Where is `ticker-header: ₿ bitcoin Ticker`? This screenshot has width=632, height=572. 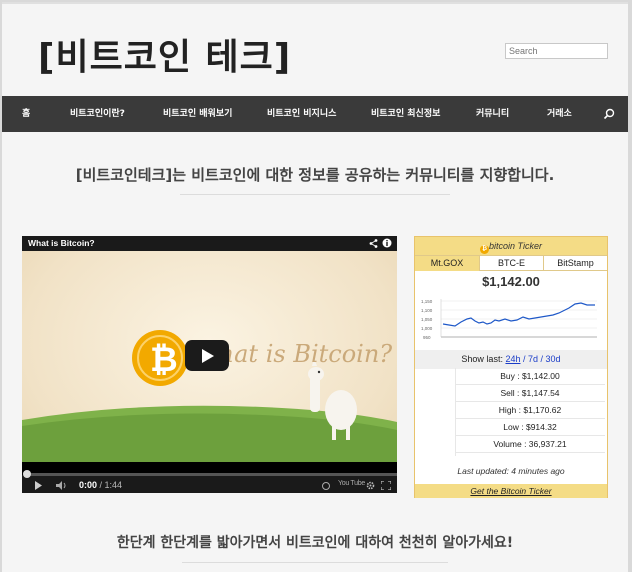 ticker-header: ₿ bitcoin Ticker is located at coordinates (511, 246).